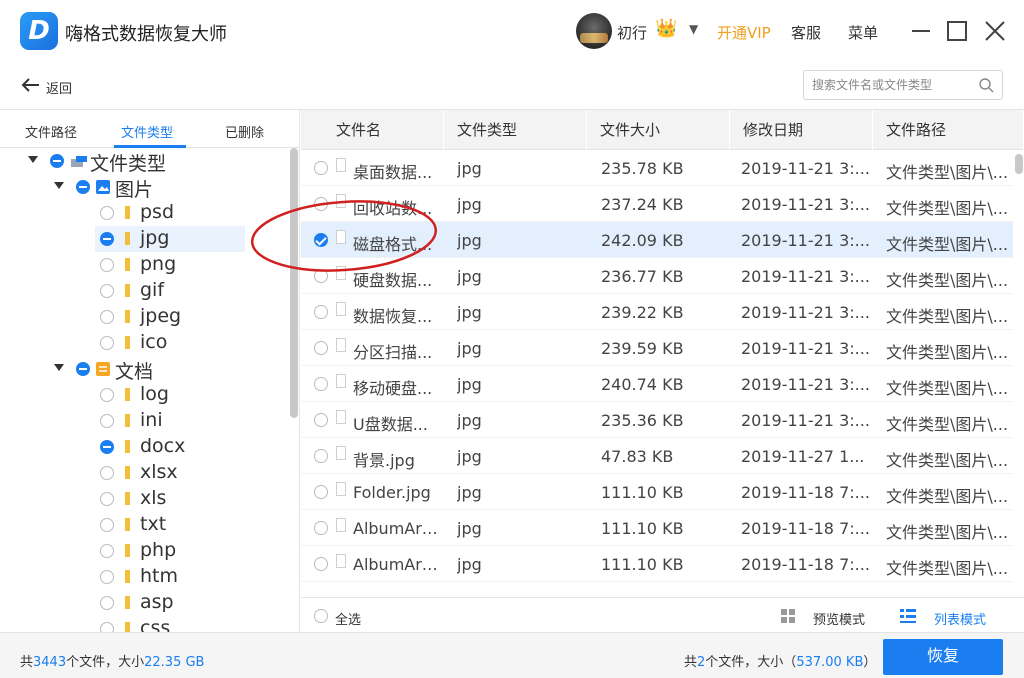 The width and height of the screenshot is (1024, 678). What do you see at coordinates (145, 187) in the screenshot?
I see `tree-group-images: 图片` at bounding box center [145, 187].